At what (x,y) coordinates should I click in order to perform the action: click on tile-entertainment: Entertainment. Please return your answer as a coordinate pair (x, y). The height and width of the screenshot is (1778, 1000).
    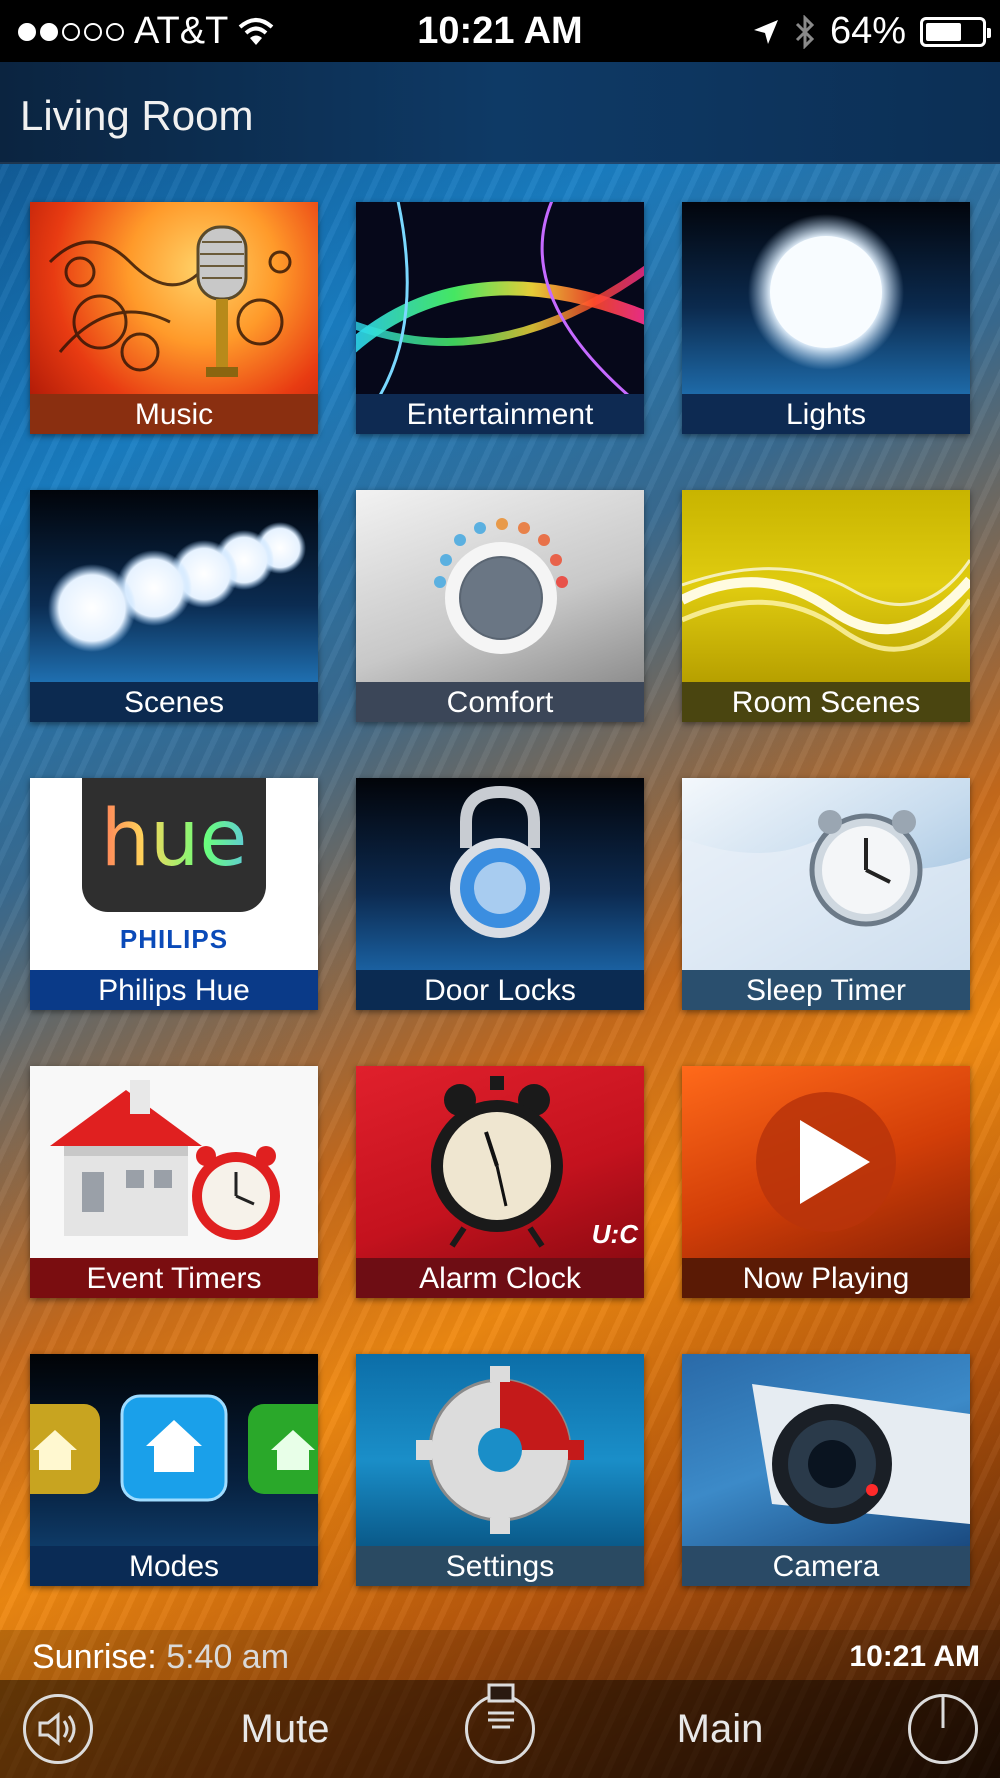
    Looking at the image, I should click on (500, 318).